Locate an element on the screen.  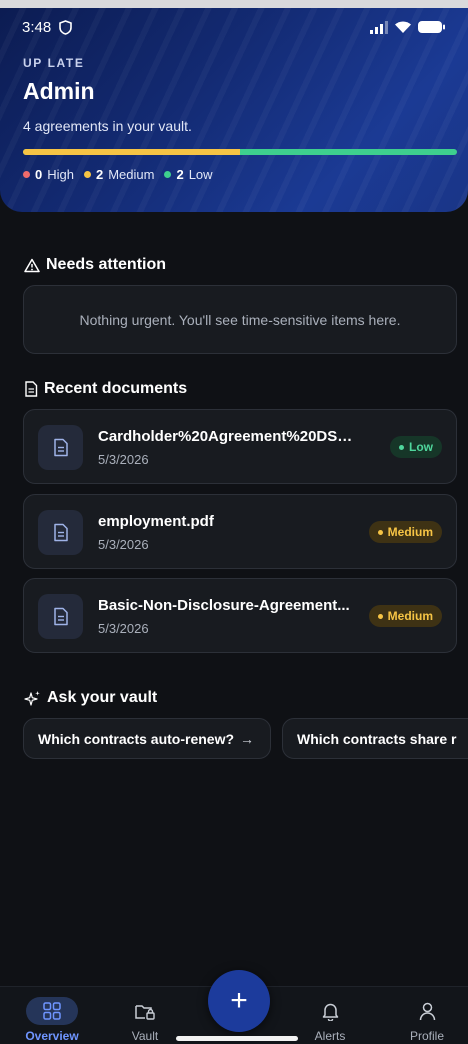
sparkles-icon is located at coordinates (32, 698).